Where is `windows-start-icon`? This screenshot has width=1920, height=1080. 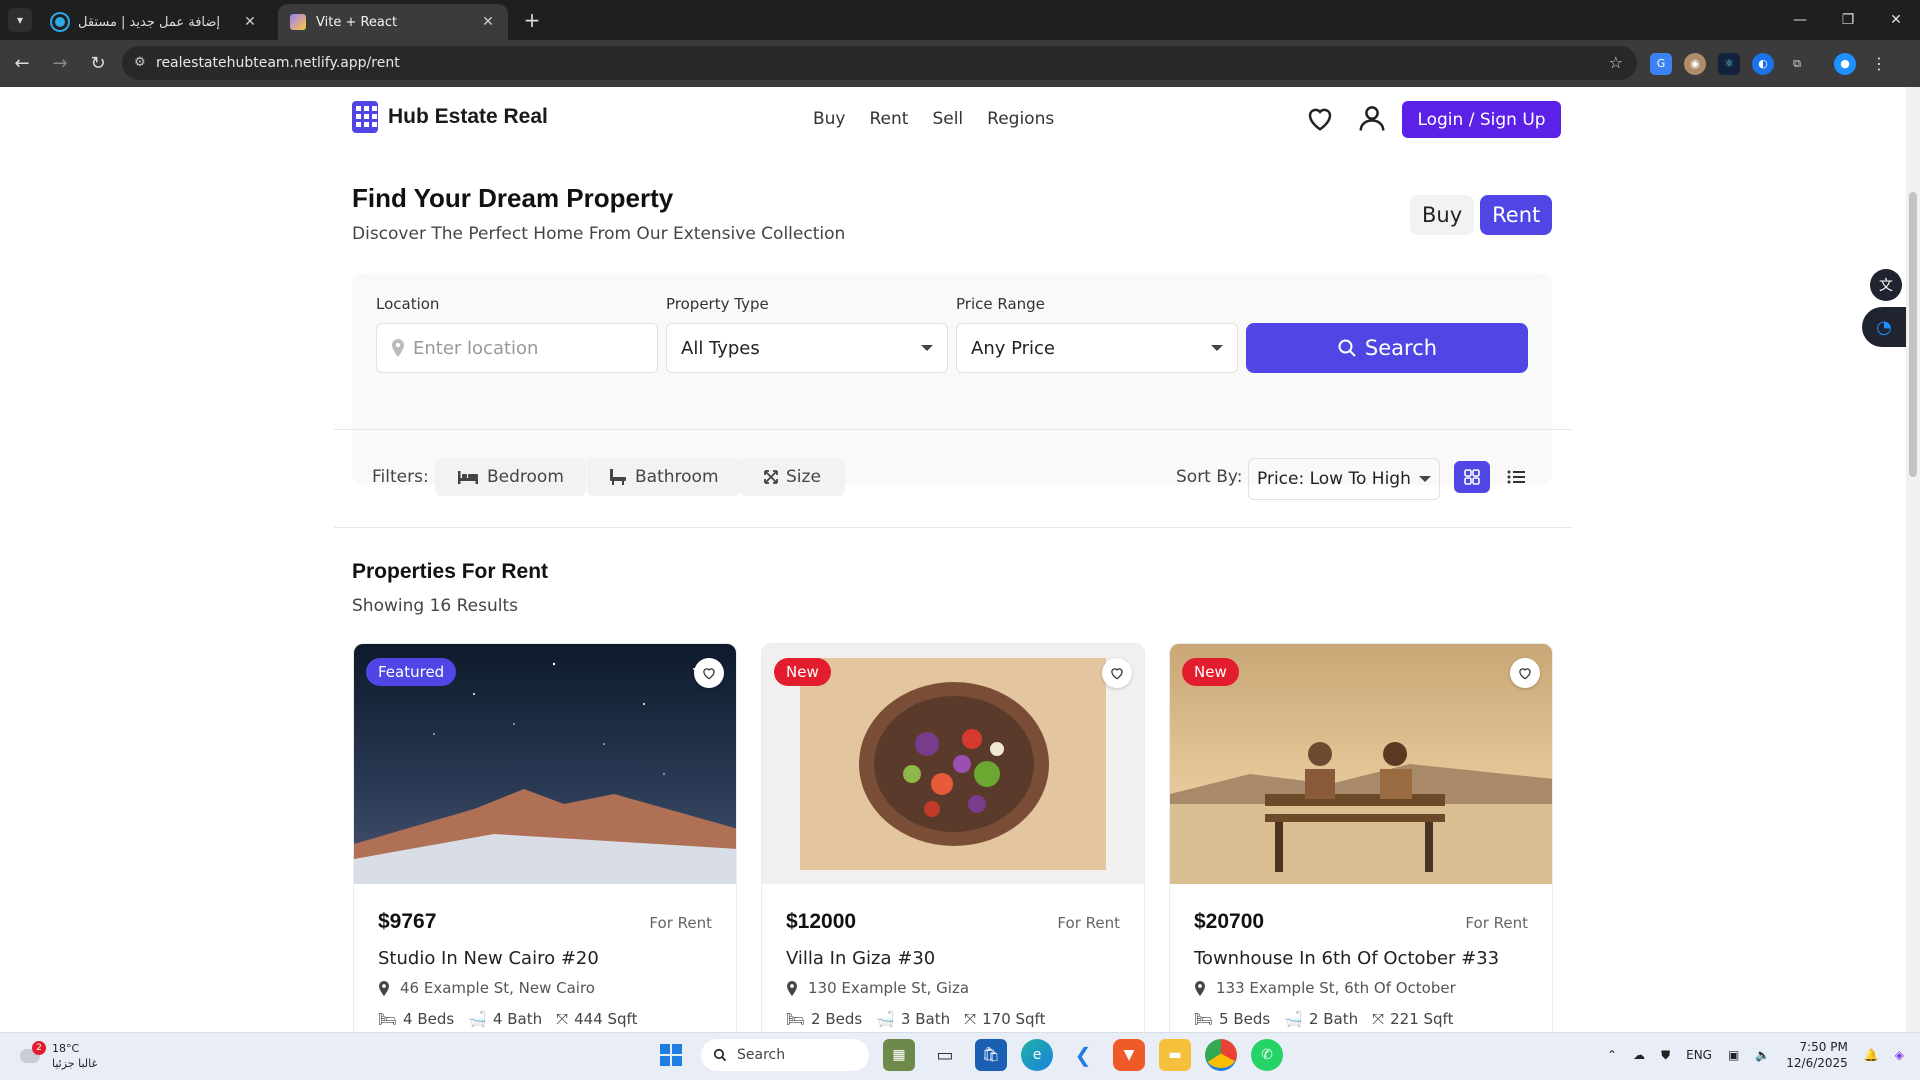 windows-start-icon is located at coordinates (671, 1055).